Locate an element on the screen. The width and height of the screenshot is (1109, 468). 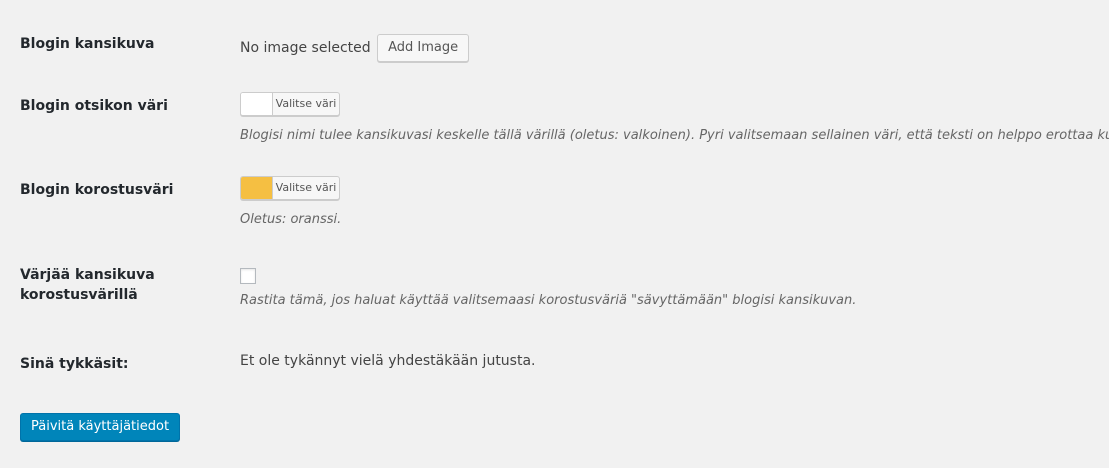
title-color-picker-button: Valitse väri is located at coordinates (290, 104).